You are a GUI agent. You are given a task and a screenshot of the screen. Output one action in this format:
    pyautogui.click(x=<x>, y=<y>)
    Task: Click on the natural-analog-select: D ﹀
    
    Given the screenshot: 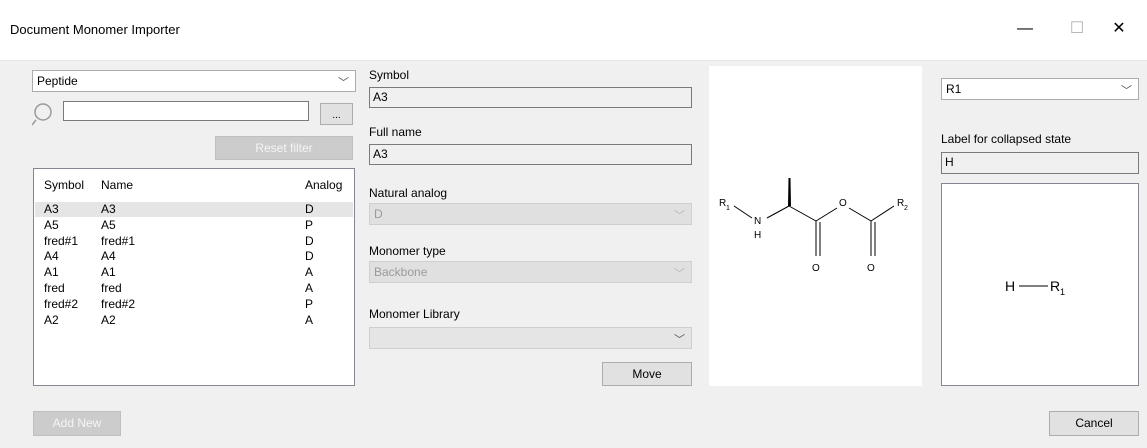 What is the action you would take?
    pyautogui.click(x=530, y=214)
    